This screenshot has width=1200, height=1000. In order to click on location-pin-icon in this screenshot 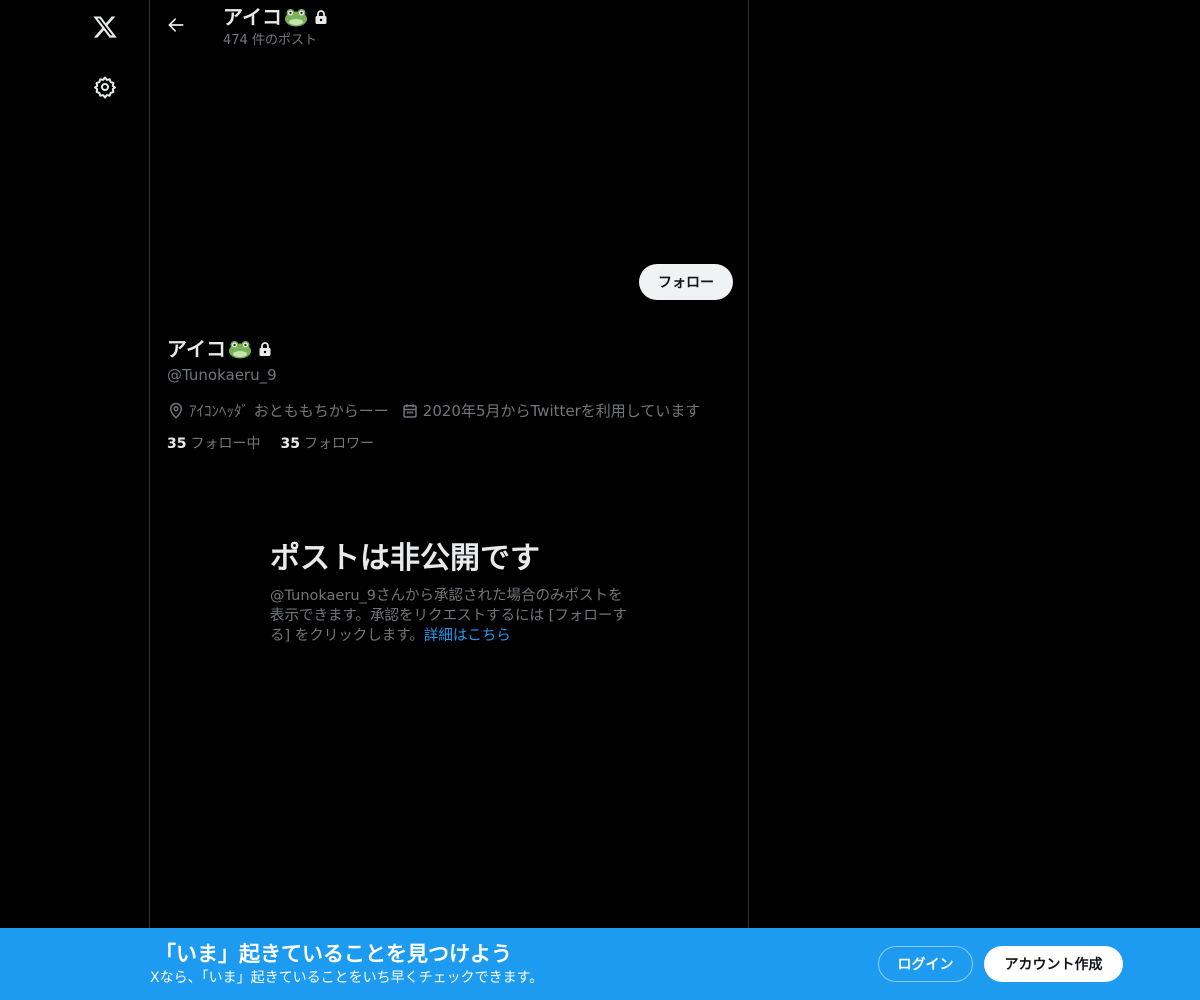, I will do `click(176, 410)`.